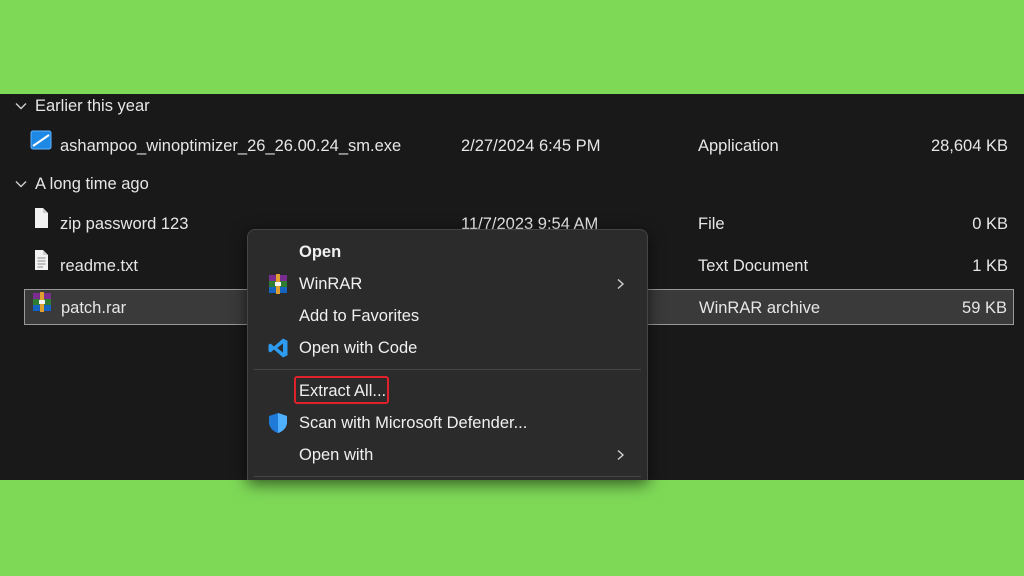  What do you see at coordinates (41, 139) in the screenshot?
I see `app-icon` at bounding box center [41, 139].